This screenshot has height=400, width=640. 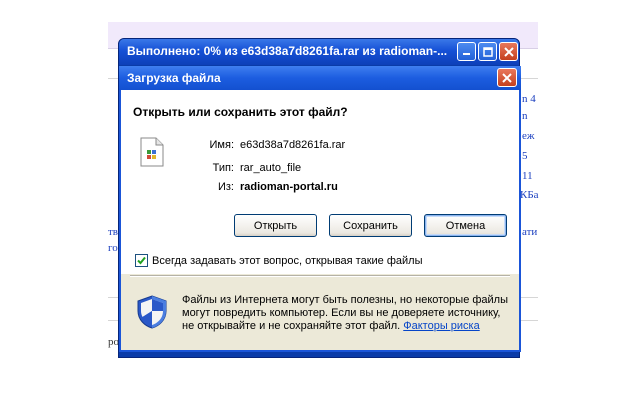 What do you see at coordinates (240, 112) in the screenshot?
I see `dialog-question: Открыть или сохранить этот файл?` at bounding box center [240, 112].